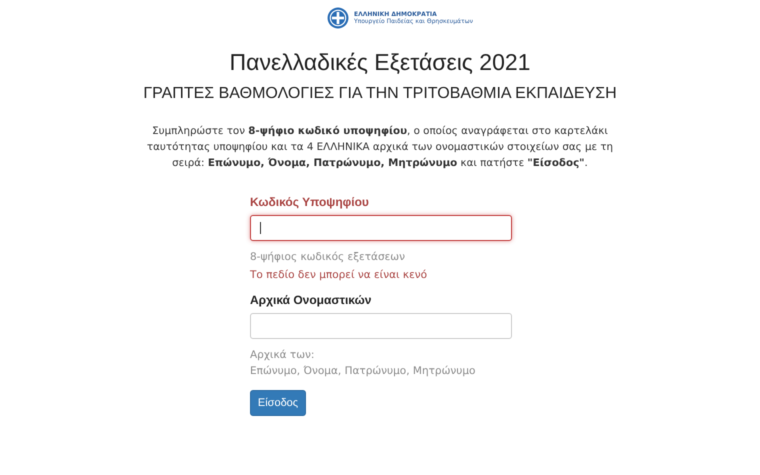  What do you see at coordinates (380, 94) in the screenshot?
I see `page-subtitle: ΓΡΑΠΤΕΣ ΒΑΘΜΟΛΟΓΙΕΣ ΓΙΑ ΤΗΝ ΤΡΙΤΟΒΑΘΜΙΑ ΕΚΠΑΙΔΕΥΣΗ` at bounding box center [380, 94].